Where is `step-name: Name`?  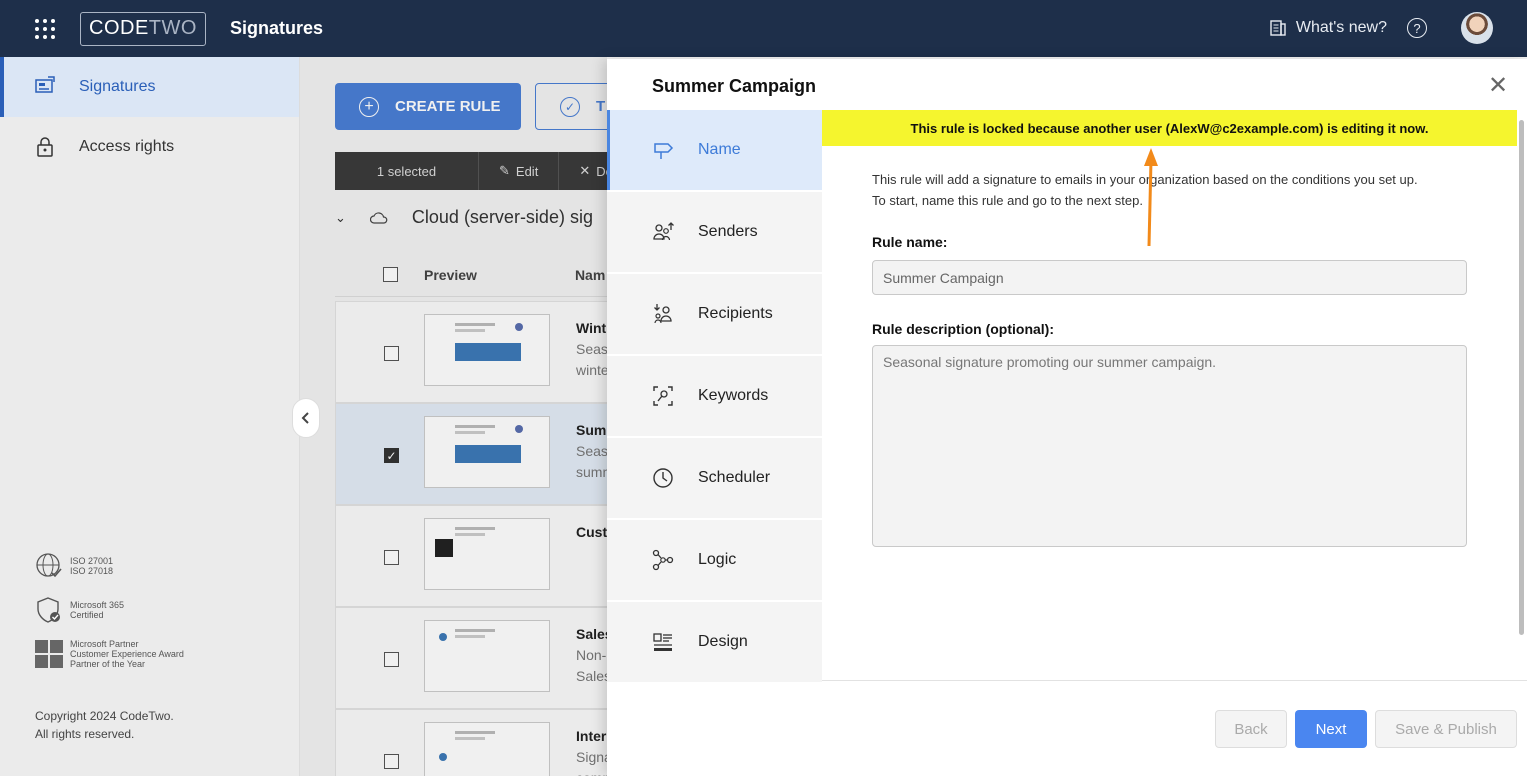
step-name: Name is located at coordinates (714, 150).